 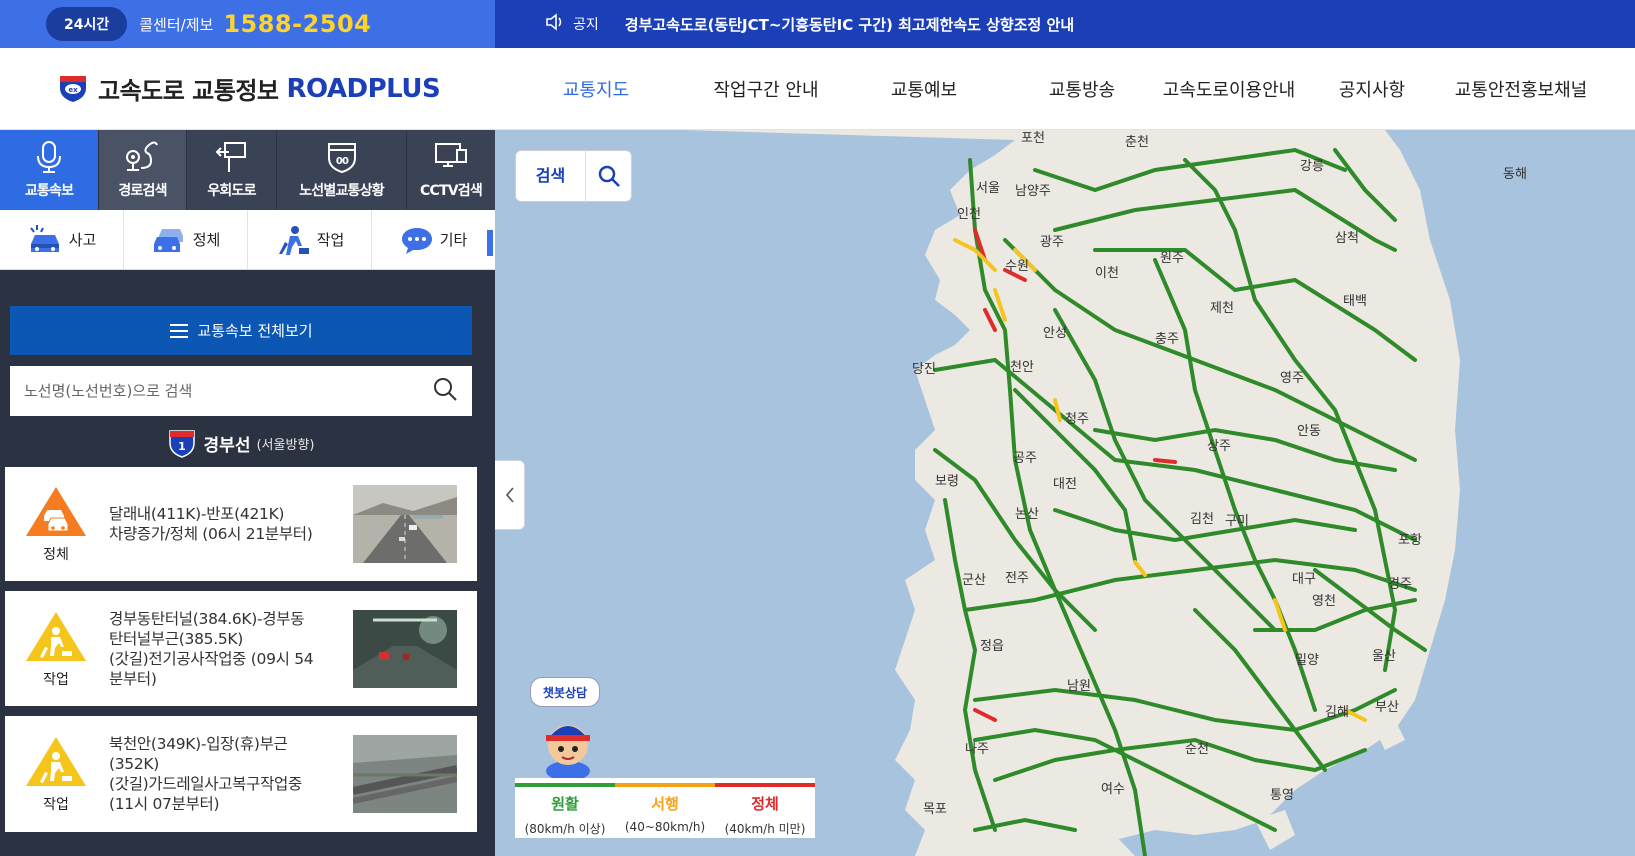 What do you see at coordinates (992, 646) in the screenshot?
I see `svg-text: 정읍` at bounding box center [992, 646].